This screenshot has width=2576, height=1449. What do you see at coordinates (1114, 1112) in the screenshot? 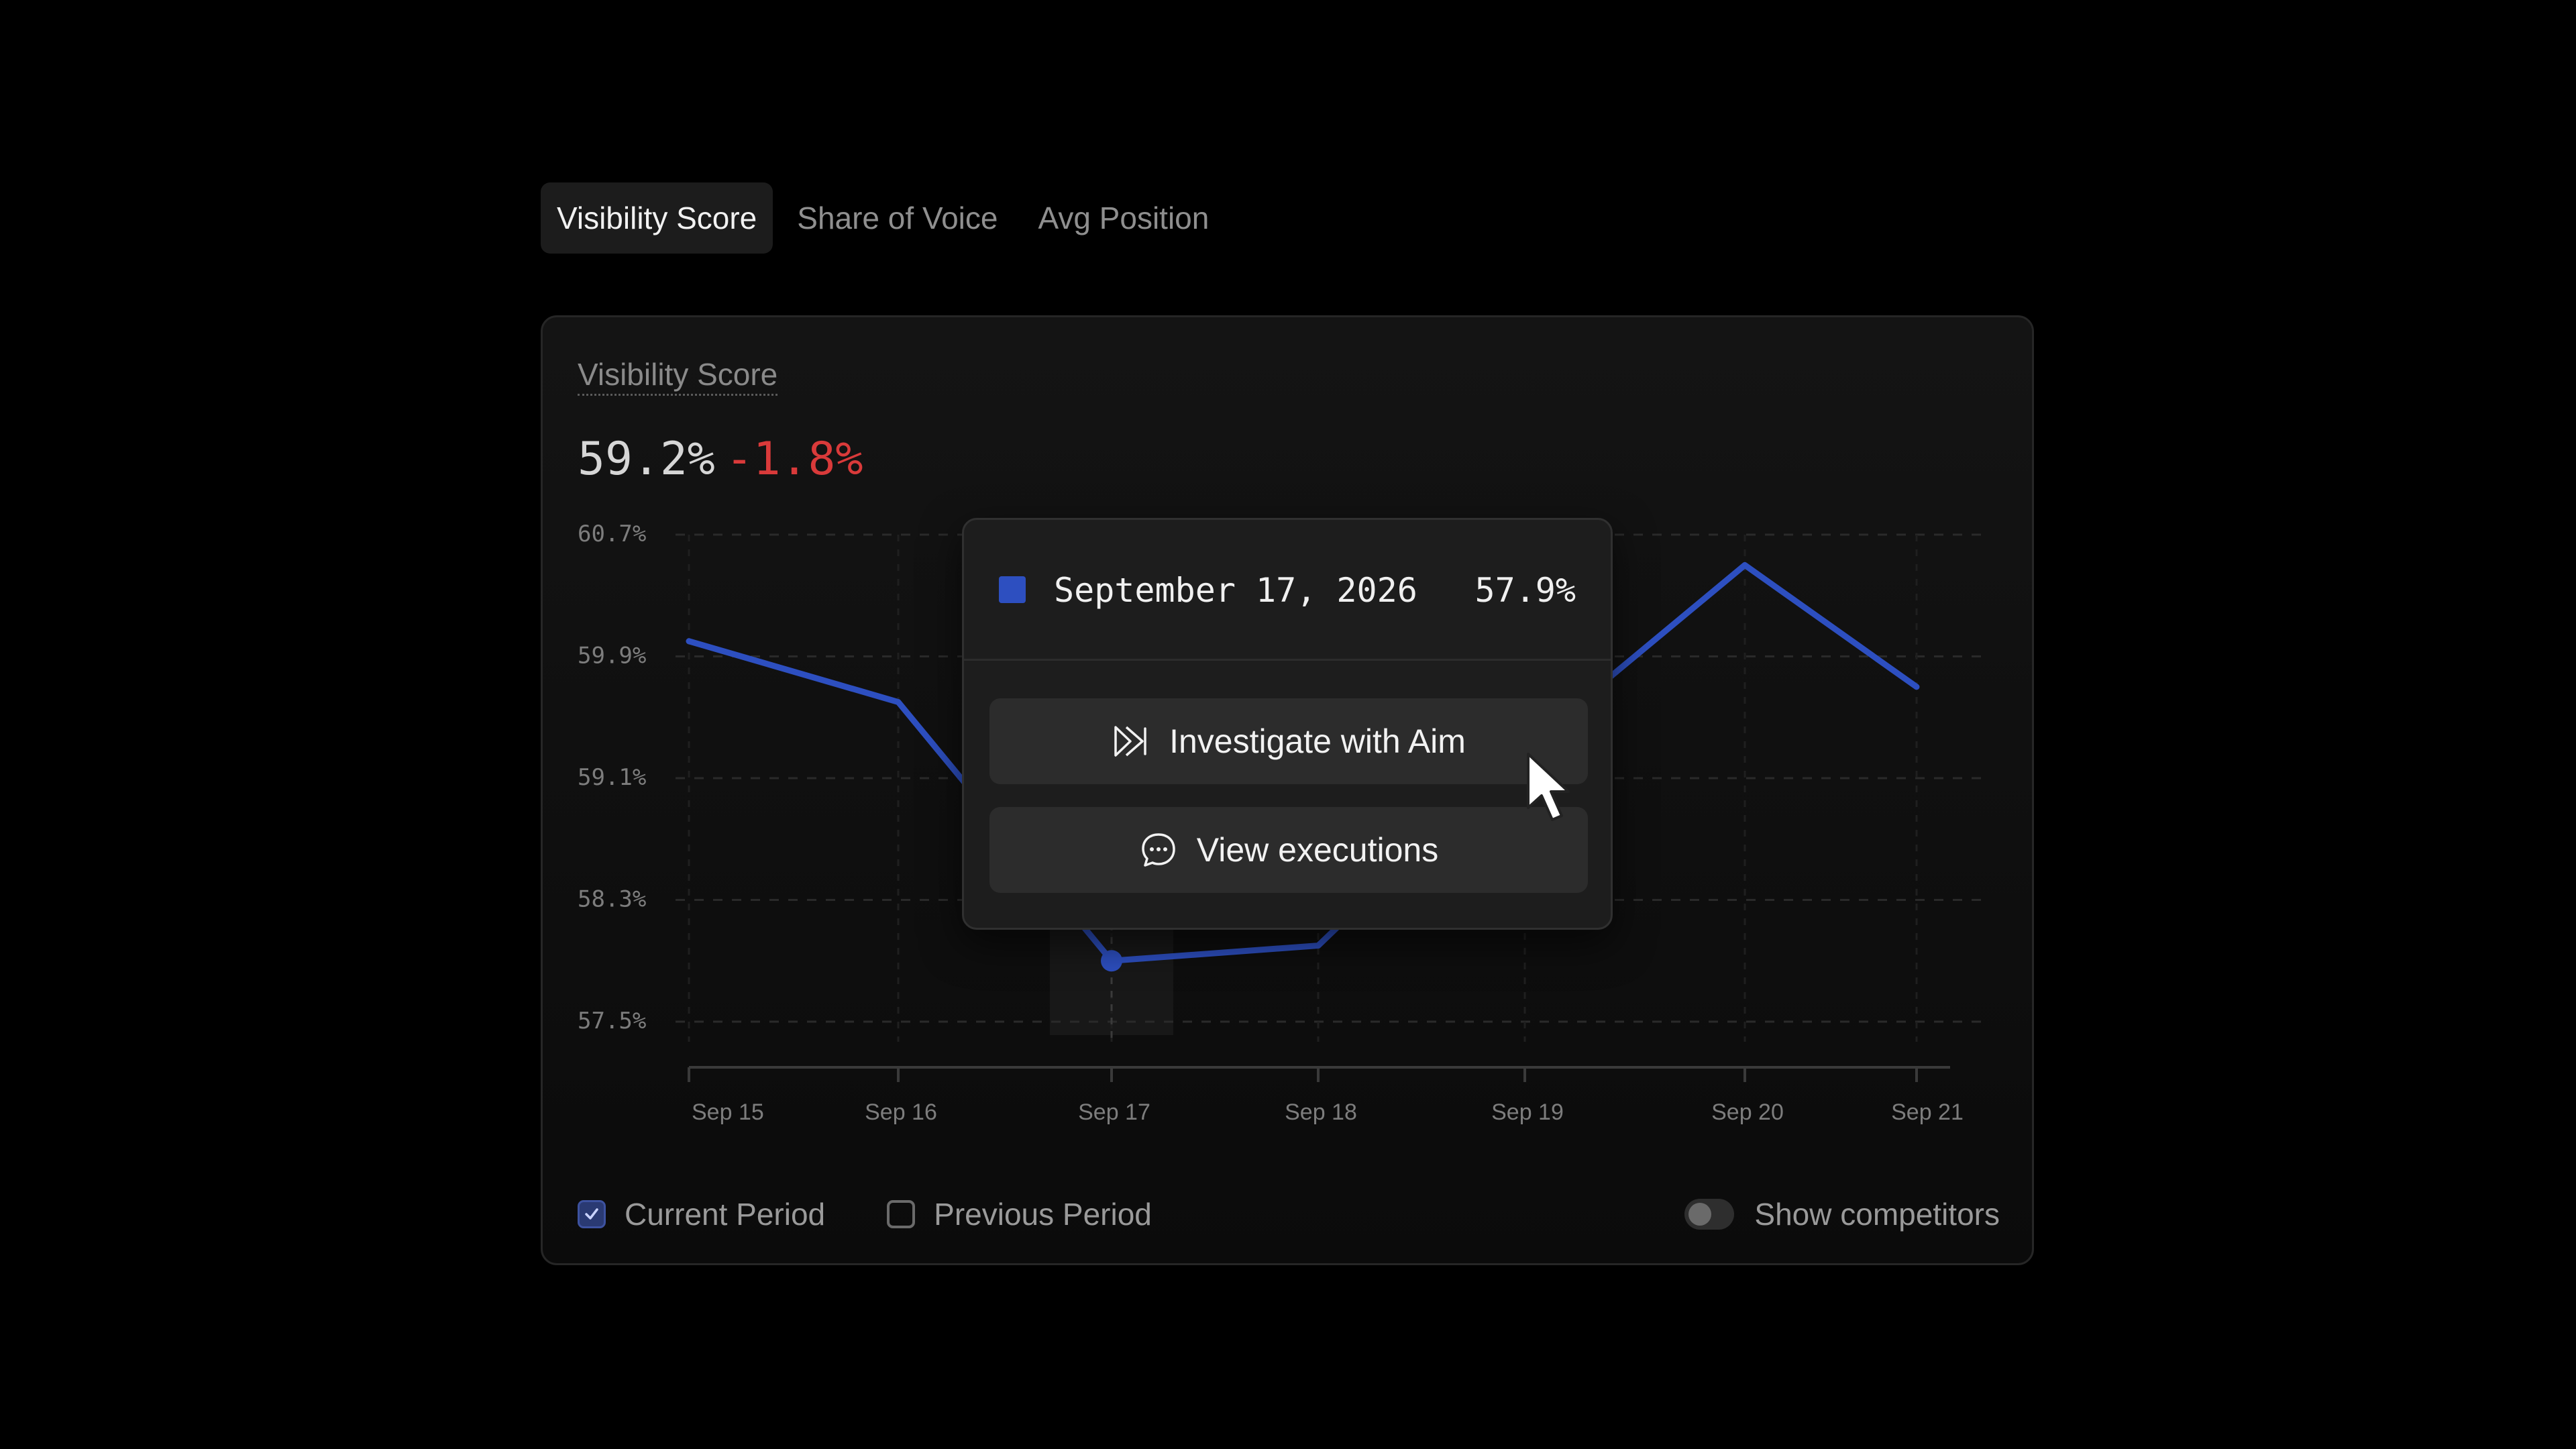
I see `x-tick-label: Sep 17` at bounding box center [1114, 1112].